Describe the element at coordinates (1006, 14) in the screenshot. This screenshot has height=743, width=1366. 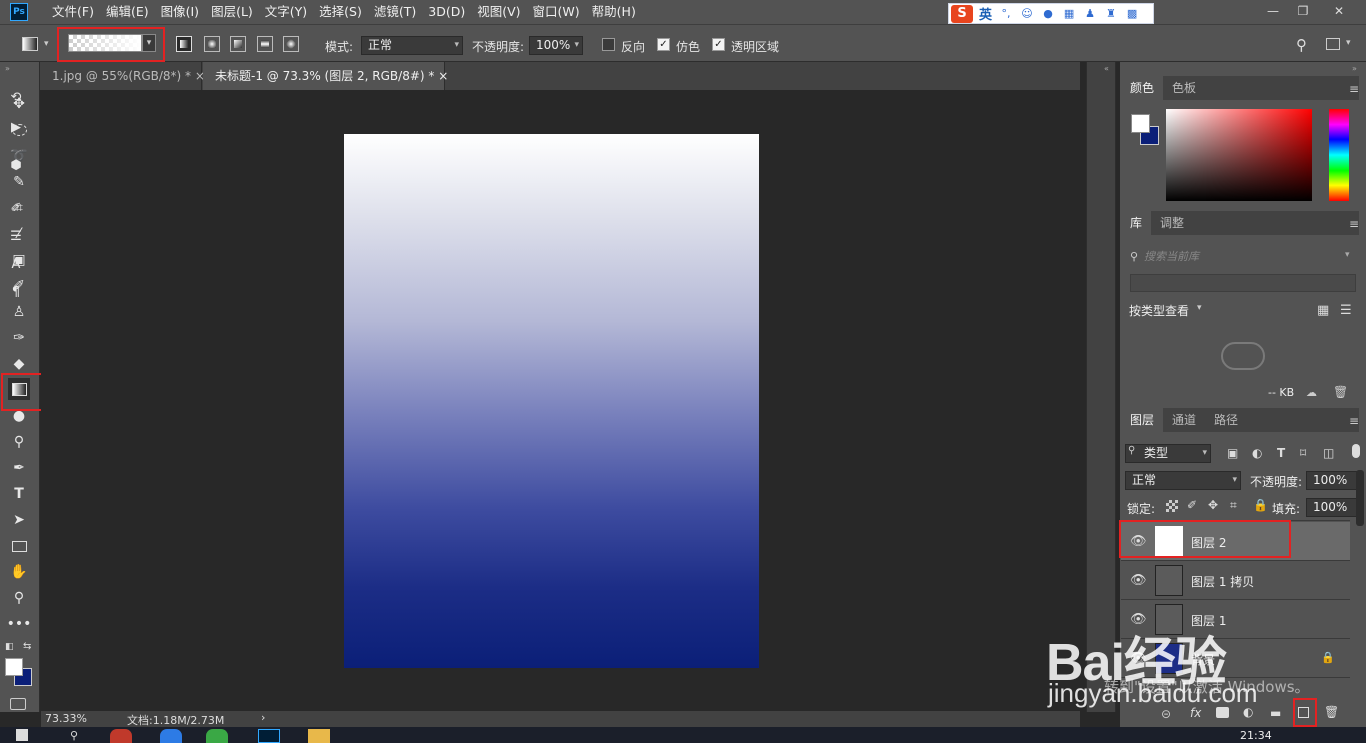
I see `punctuation-icon: °,` at that location.